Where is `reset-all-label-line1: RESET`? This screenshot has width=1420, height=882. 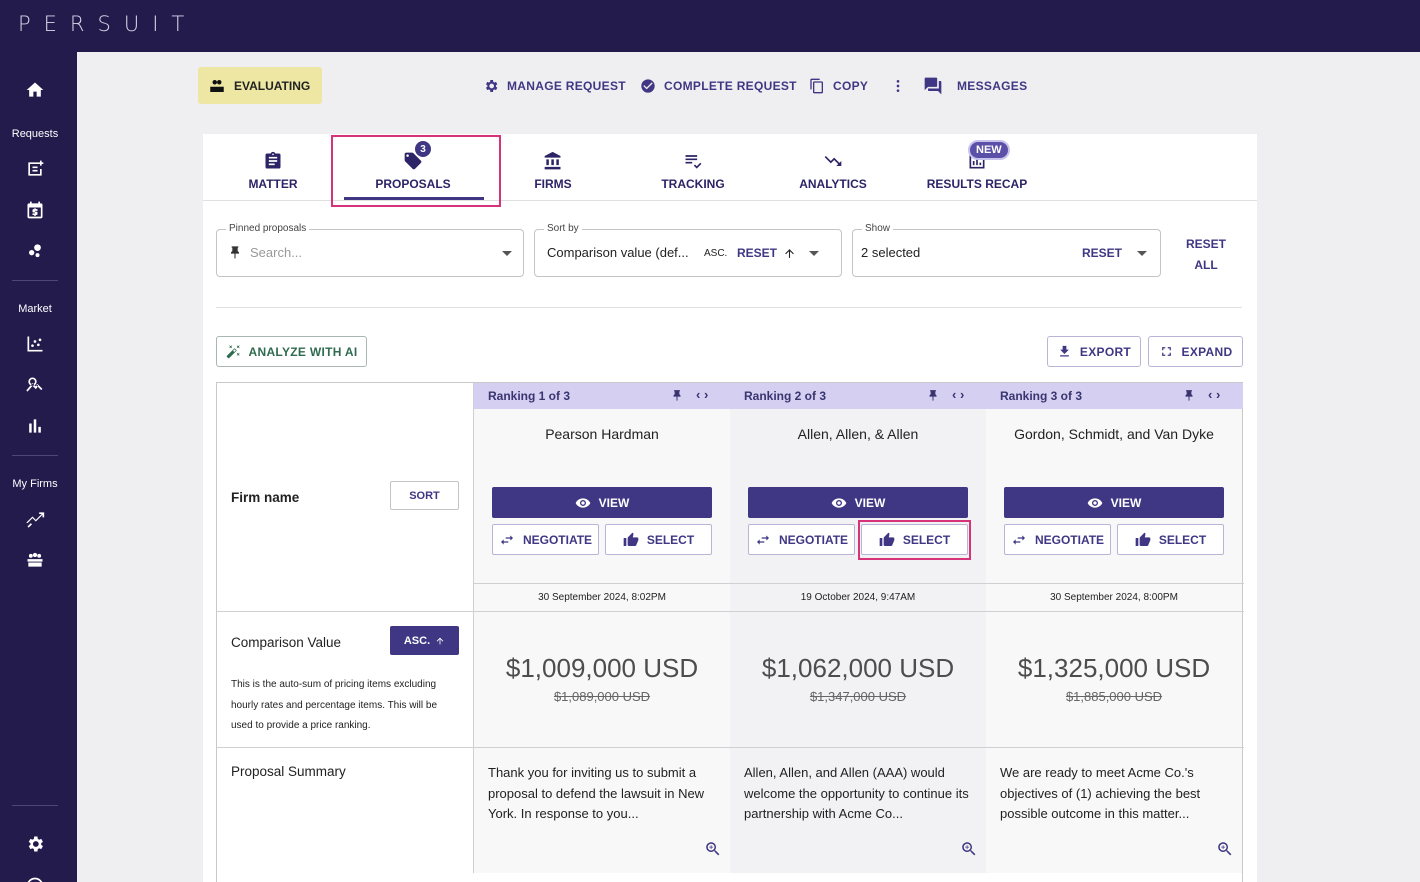 reset-all-label-line1: RESET is located at coordinates (1205, 244).